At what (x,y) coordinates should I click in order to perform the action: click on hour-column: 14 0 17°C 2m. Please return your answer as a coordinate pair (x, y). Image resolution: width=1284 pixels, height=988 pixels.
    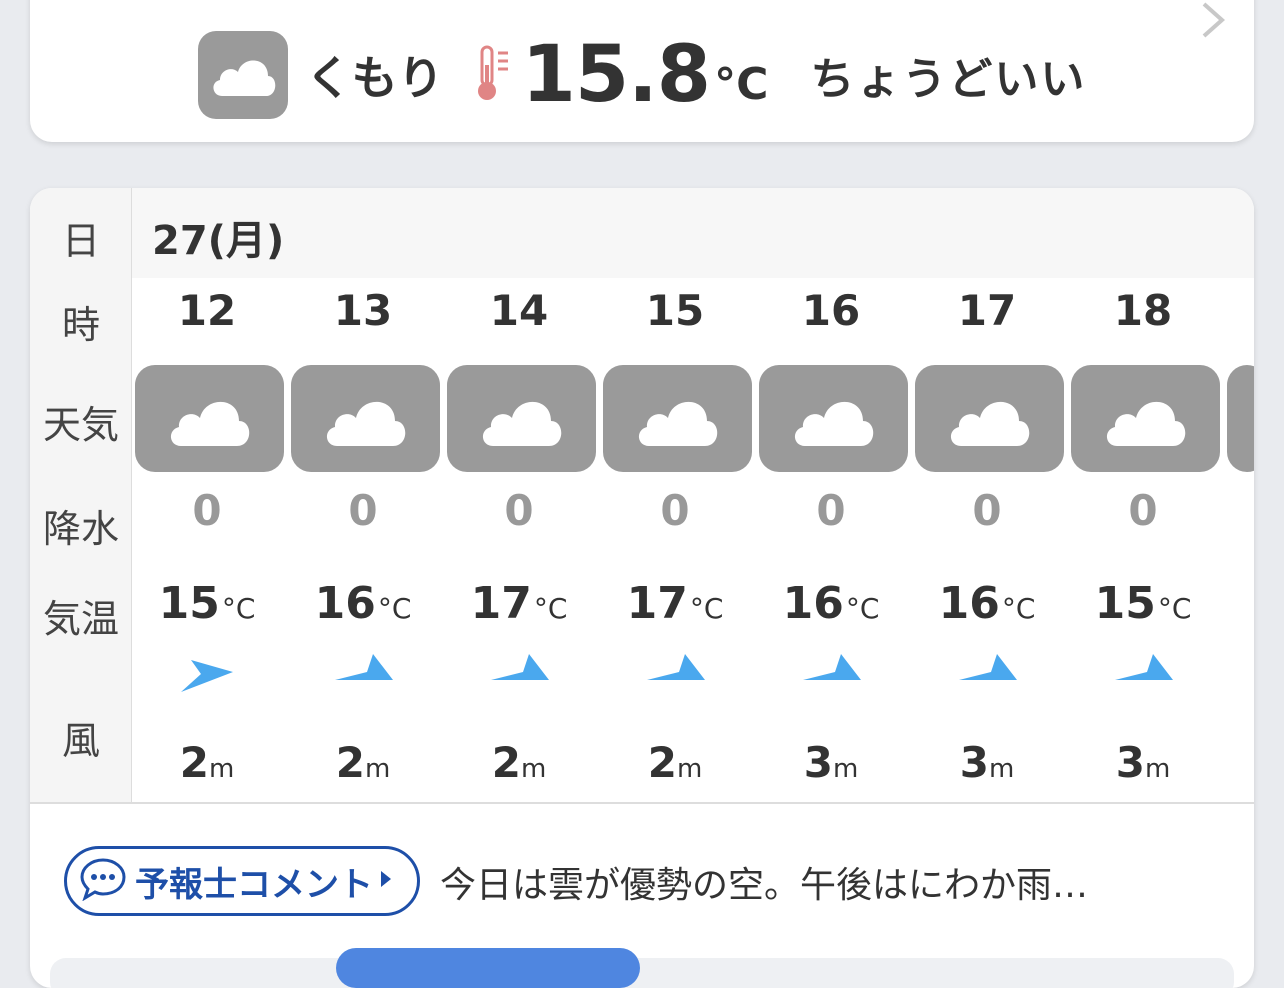
    Looking at the image, I should click on (520, 541).